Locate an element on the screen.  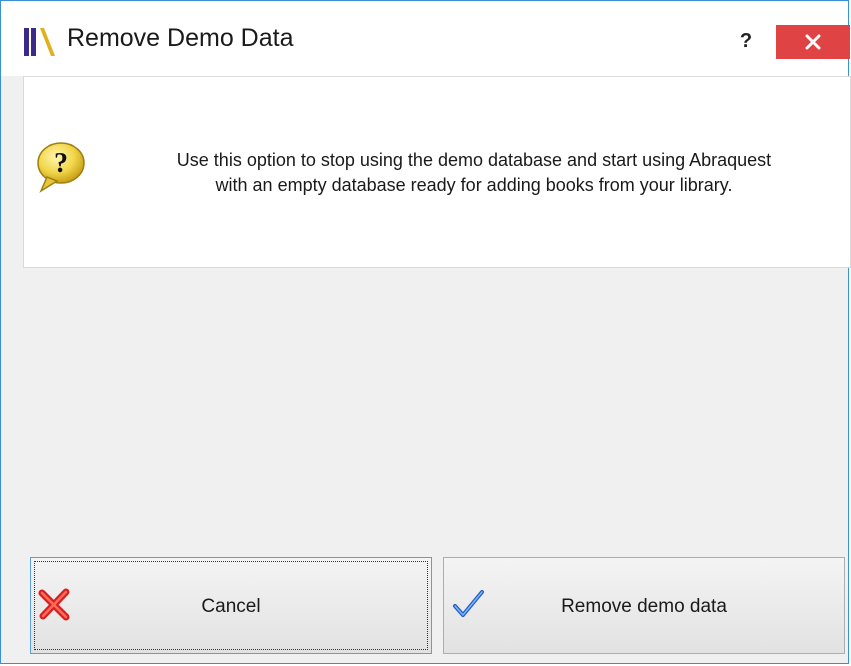
remove-demo-data-button: Remove demo data is located at coordinates (644, 605).